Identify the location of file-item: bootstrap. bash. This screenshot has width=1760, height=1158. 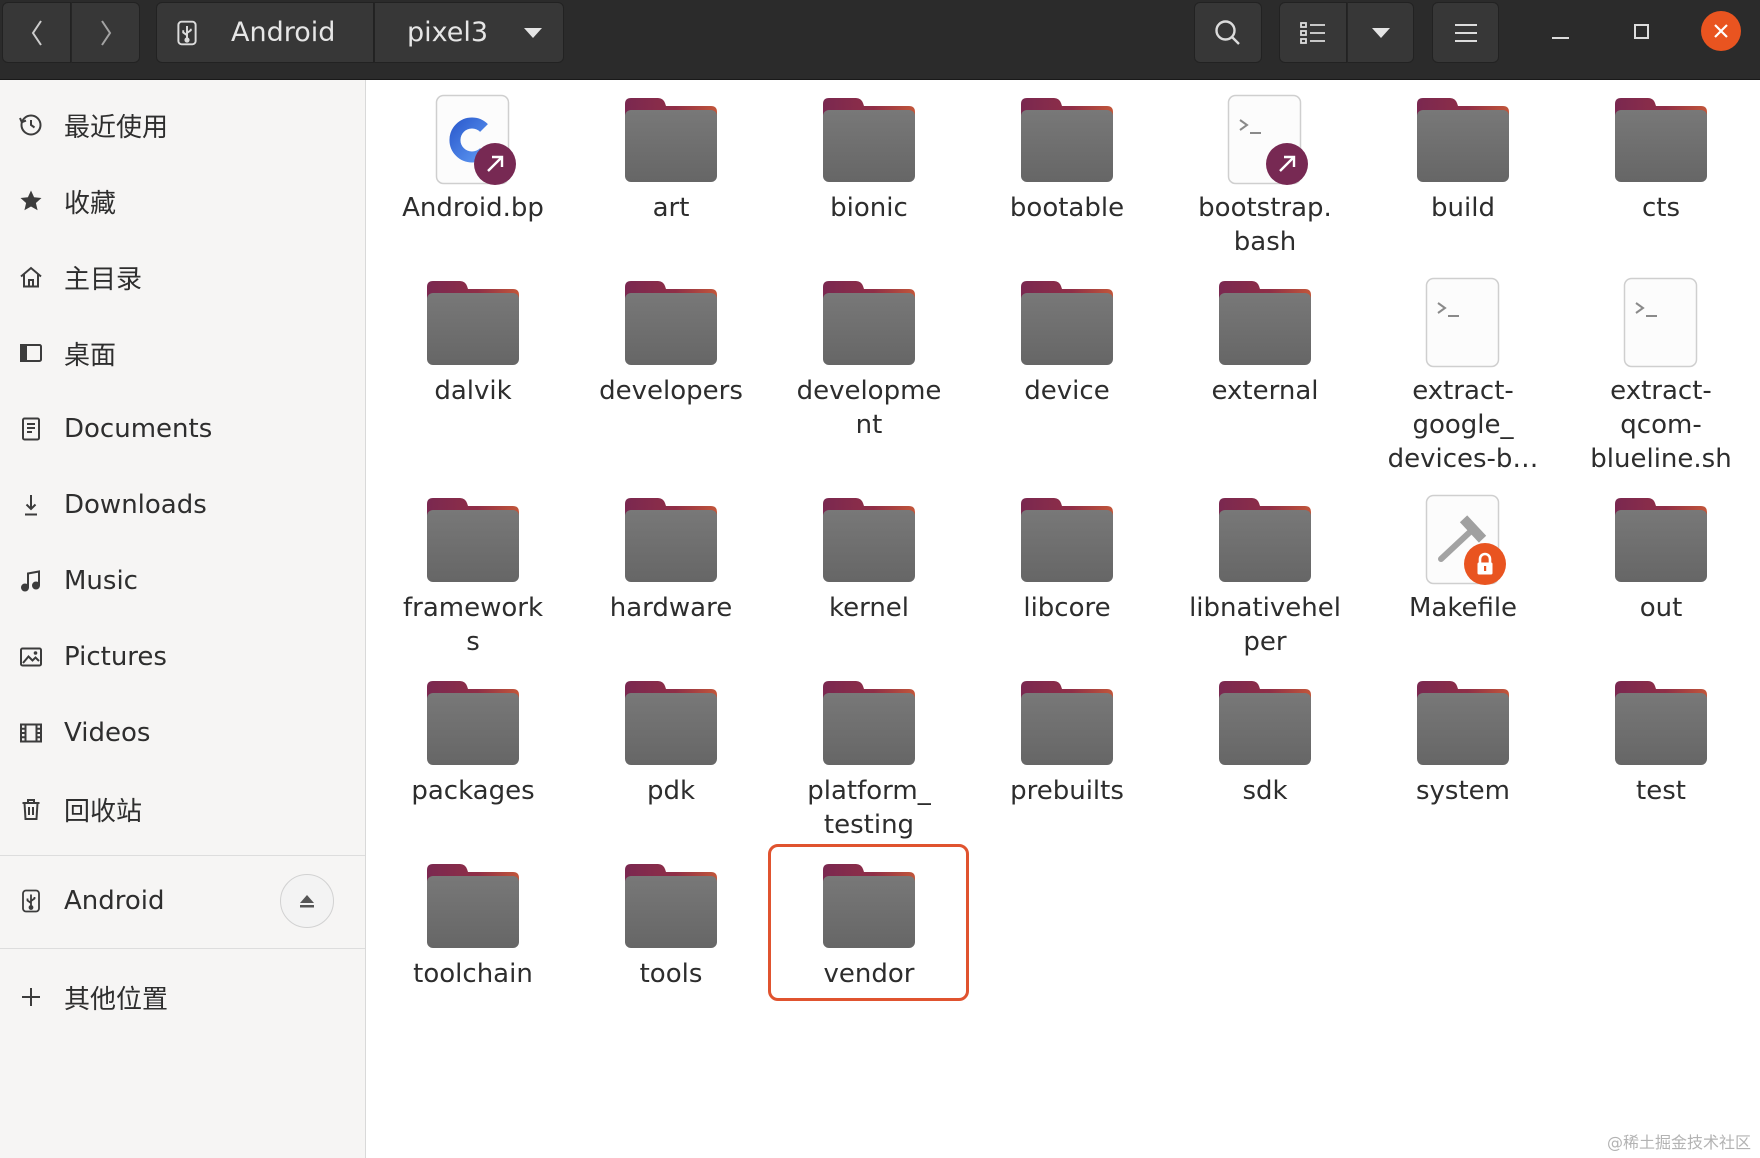
(1265, 176).